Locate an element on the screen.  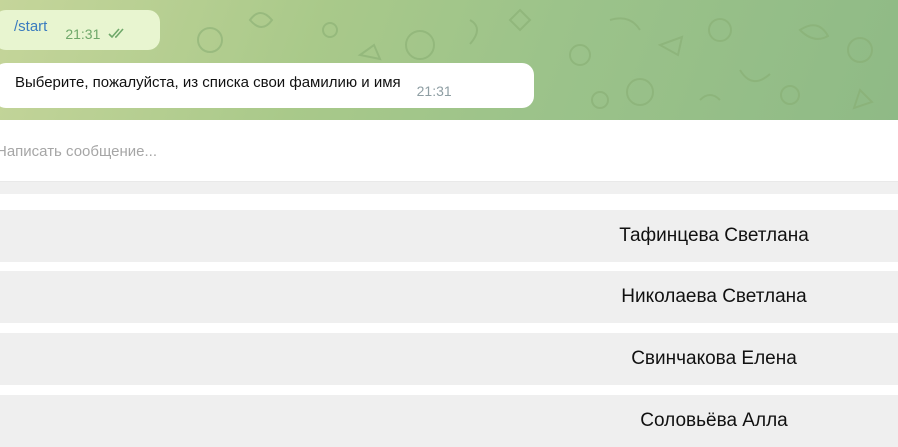
keyboard-top-divider is located at coordinates (449, 188).